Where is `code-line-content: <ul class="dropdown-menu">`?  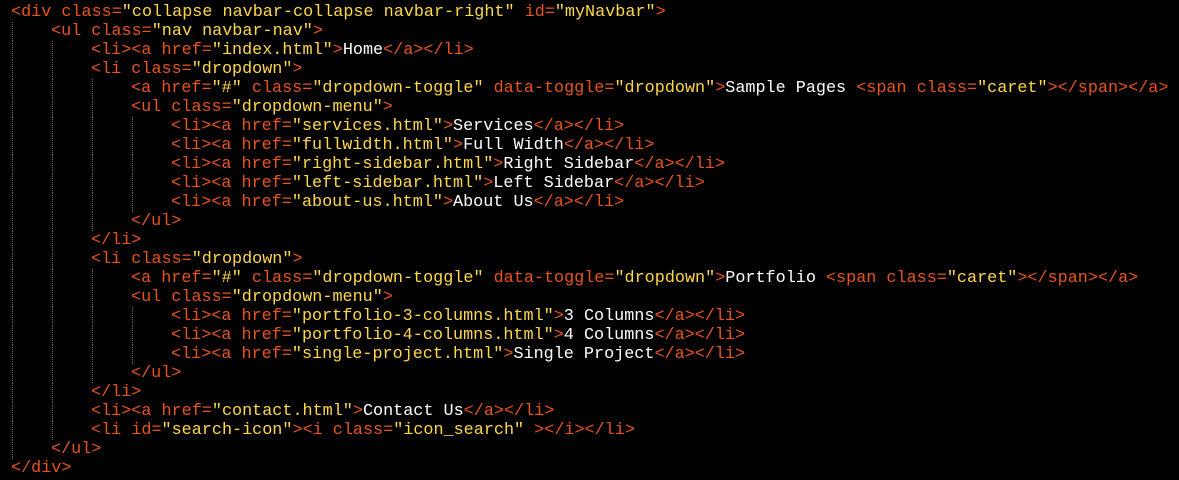 code-line-content: <ul class="dropdown-menu"> is located at coordinates (262, 297).